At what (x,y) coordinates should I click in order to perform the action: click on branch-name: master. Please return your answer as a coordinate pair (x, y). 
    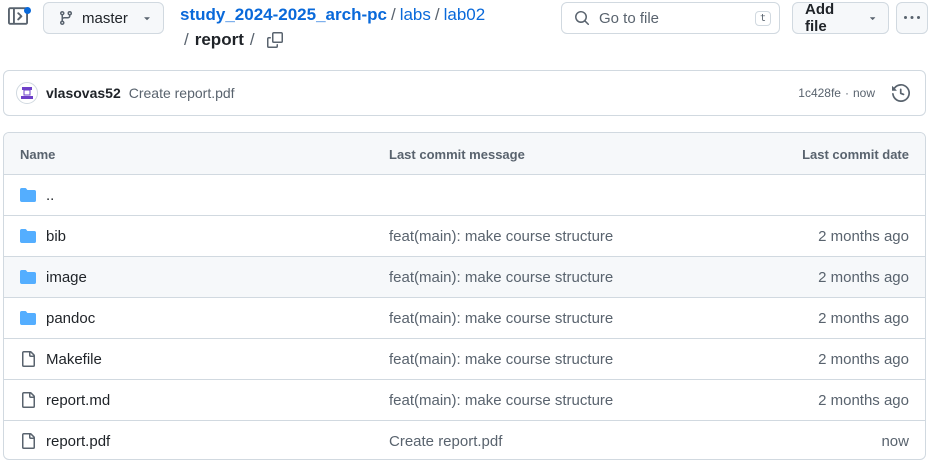
    Looking at the image, I should click on (105, 18).